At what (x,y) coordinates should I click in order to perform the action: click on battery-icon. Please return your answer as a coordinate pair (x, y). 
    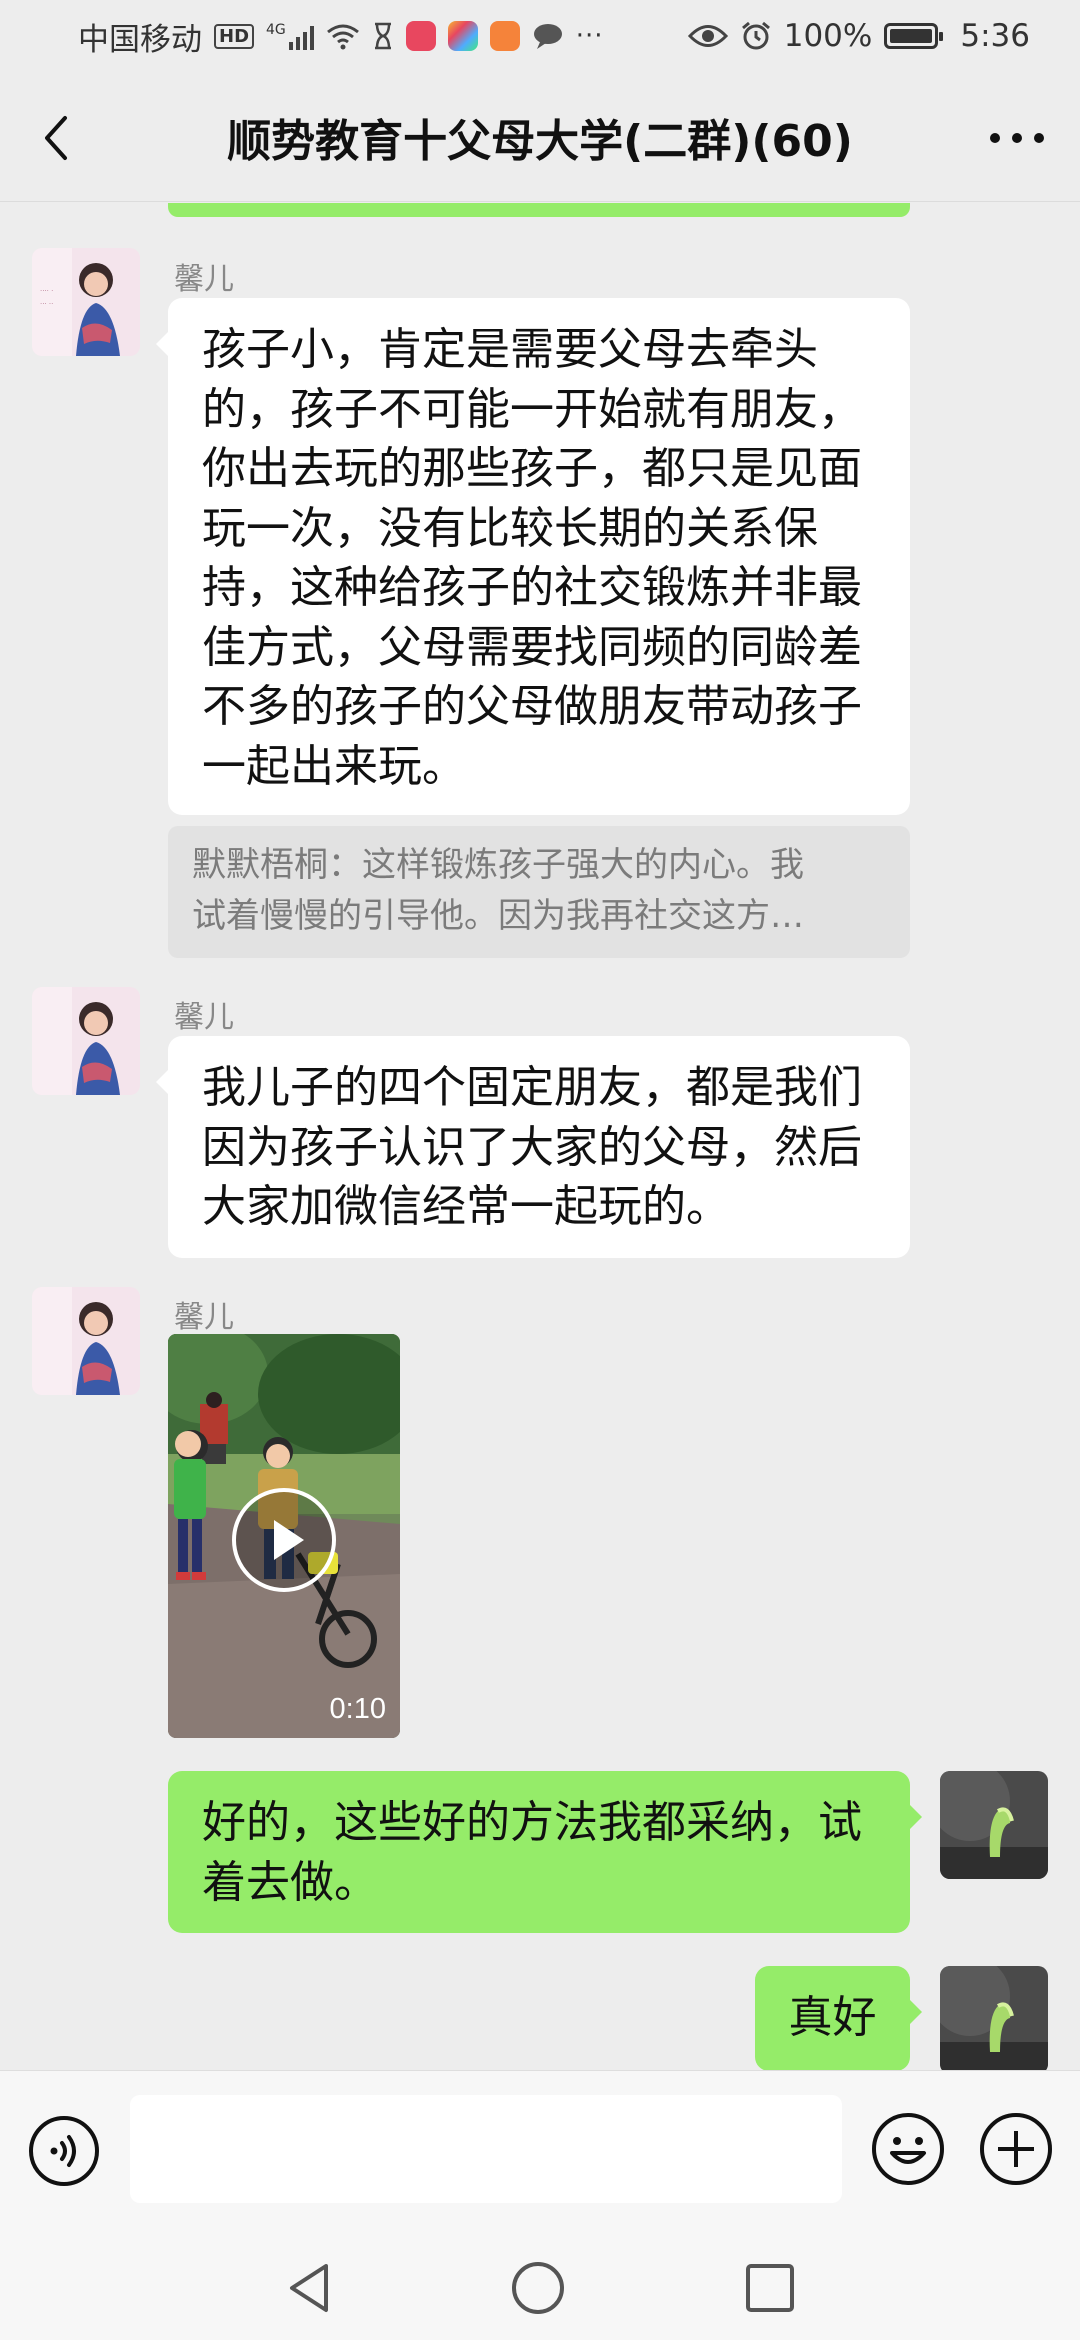
    Looking at the image, I should click on (914, 36).